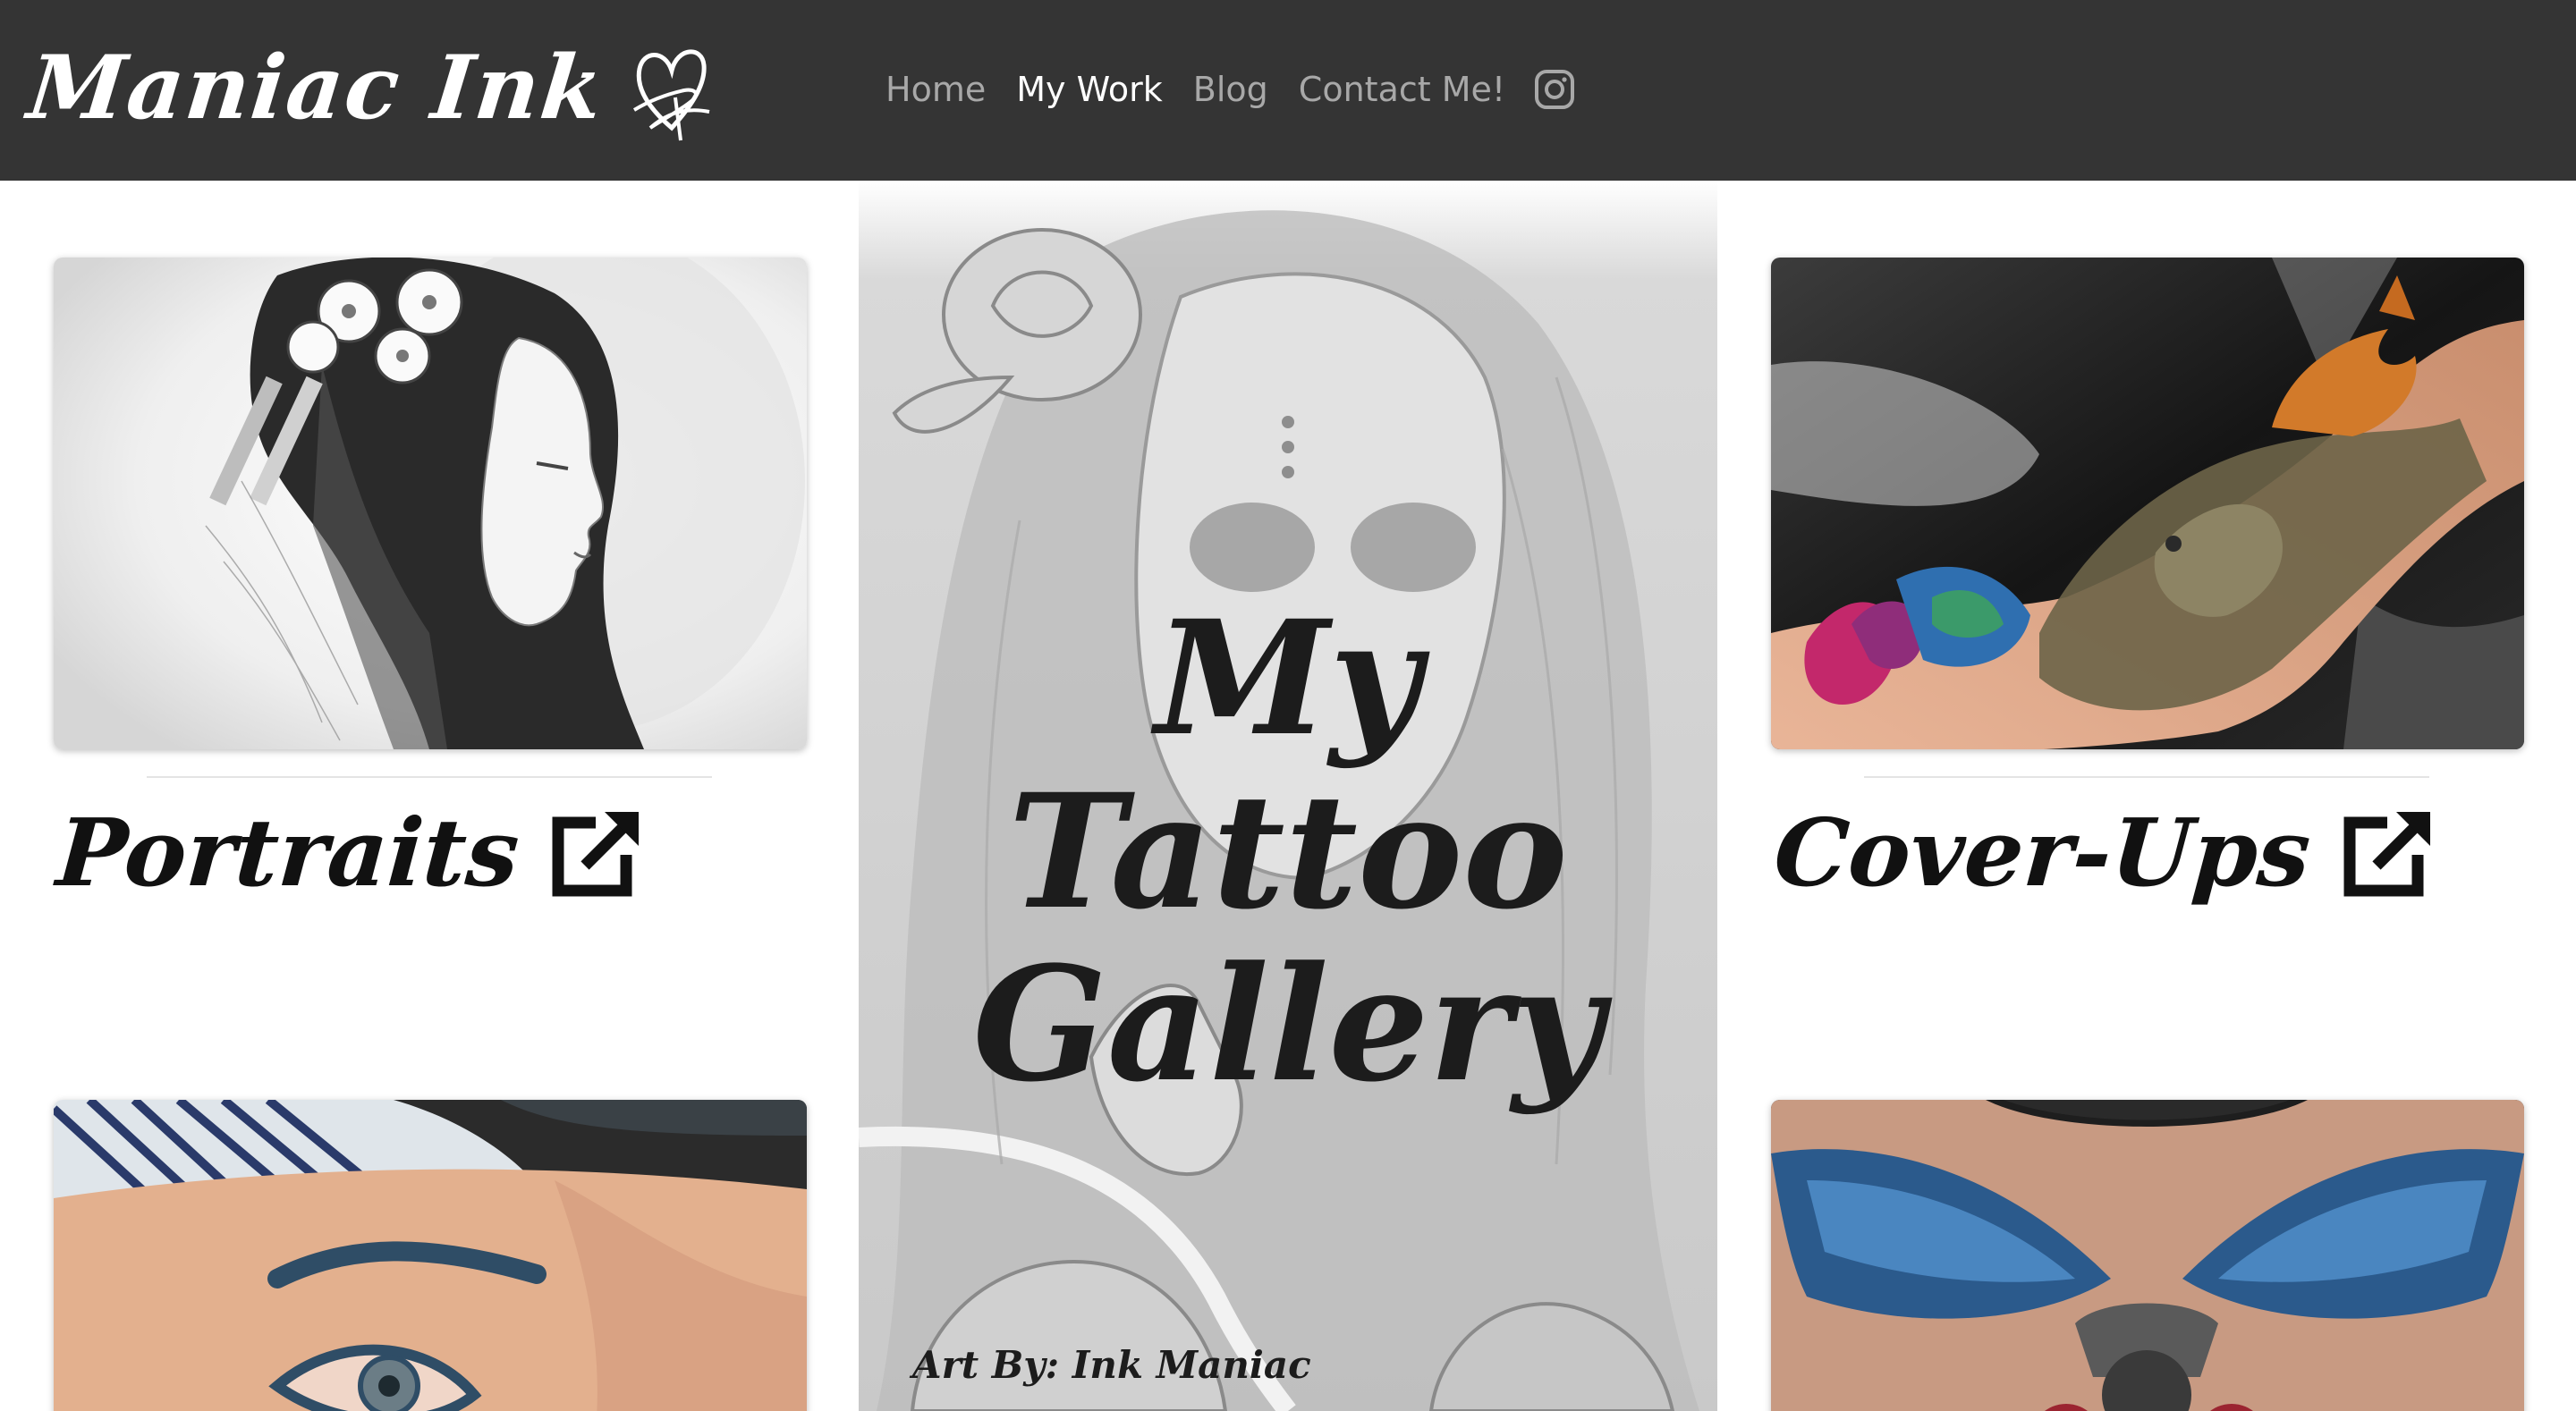 The height and width of the screenshot is (1411, 2576). What do you see at coordinates (936, 90) in the screenshot?
I see `nav-home: Home` at bounding box center [936, 90].